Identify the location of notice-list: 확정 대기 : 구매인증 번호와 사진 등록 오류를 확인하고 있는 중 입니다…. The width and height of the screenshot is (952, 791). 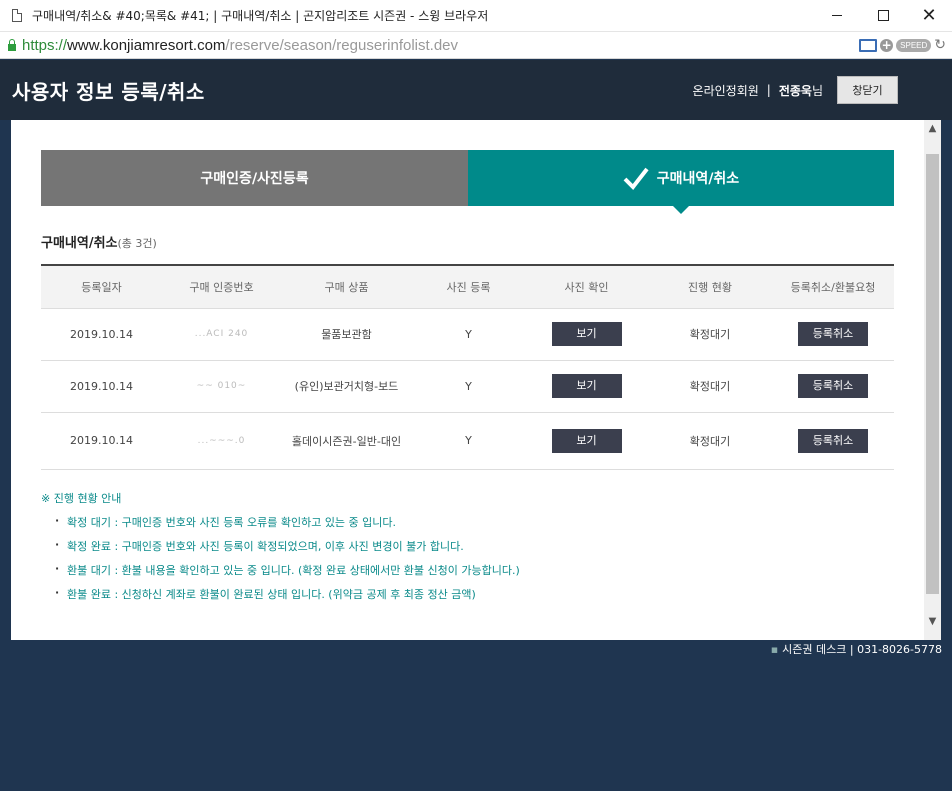
(287, 558).